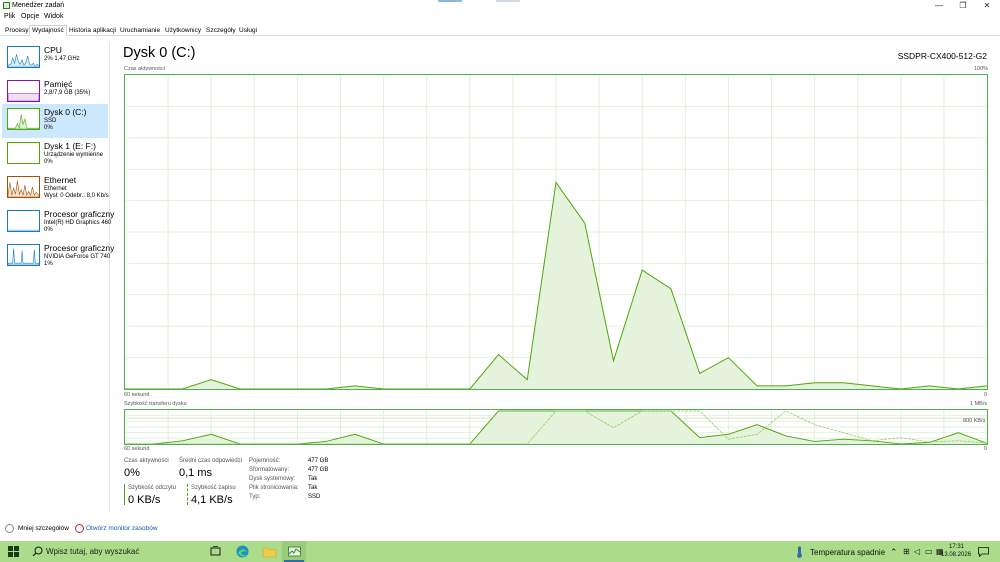  What do you see at coordinates (942, 56) in the screenshot?
I see `disk-model: SSDPR-CX400-512-G2` at bounding box center [942, 56].